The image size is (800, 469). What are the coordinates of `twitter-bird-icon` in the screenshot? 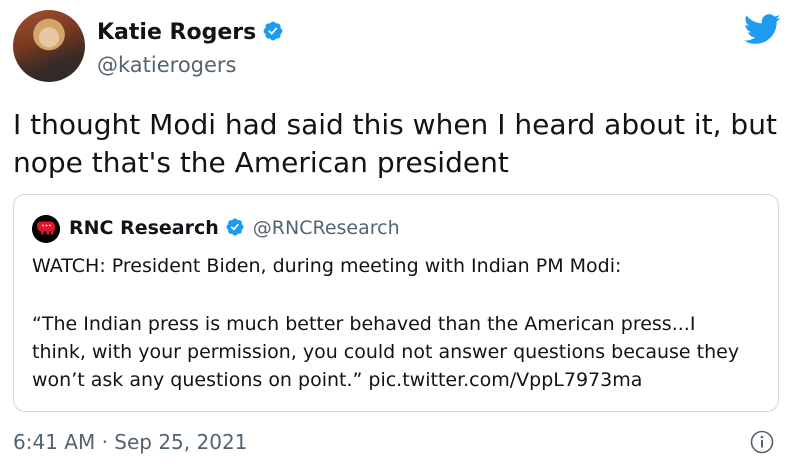 It's located at (762, 29).